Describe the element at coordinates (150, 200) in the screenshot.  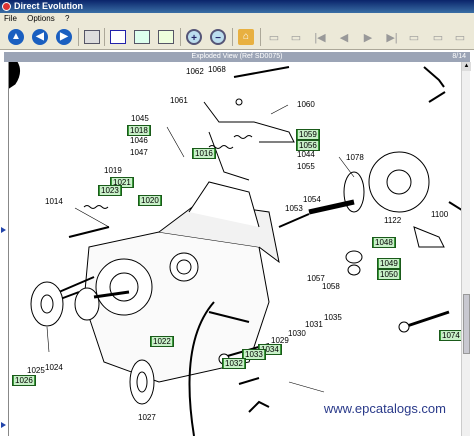
I see `part-tag: 1020` at that location.